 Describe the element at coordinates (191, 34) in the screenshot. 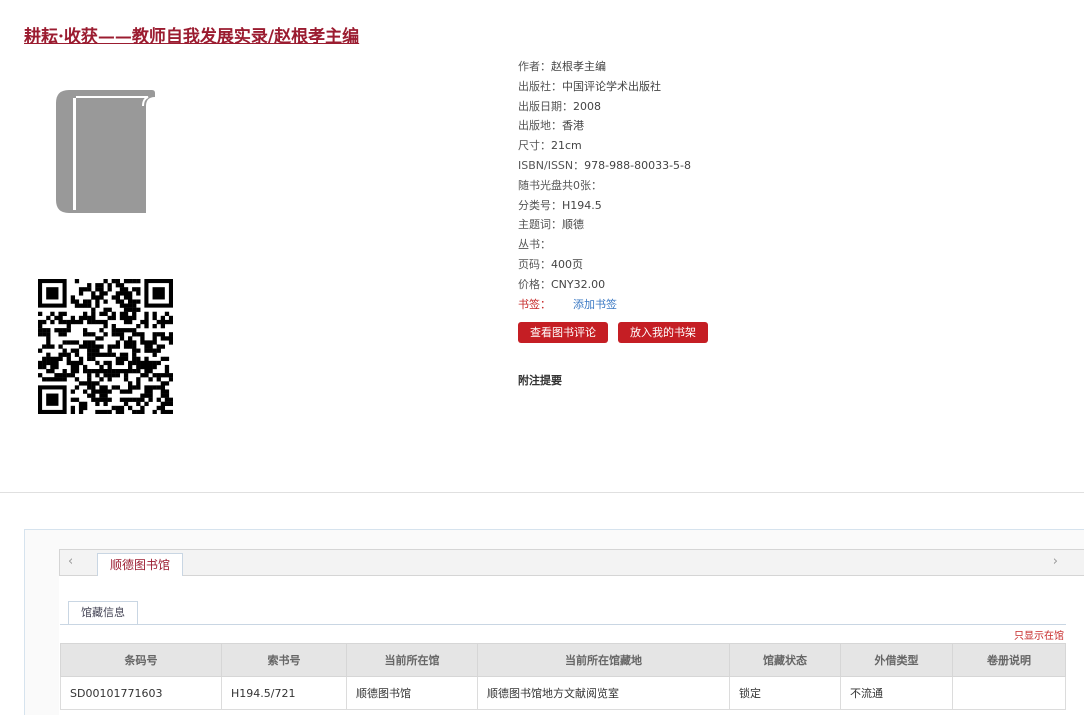

I see `book-title: 耕耘·收获——教师自我发展实录/赵根孝主编` at that location.